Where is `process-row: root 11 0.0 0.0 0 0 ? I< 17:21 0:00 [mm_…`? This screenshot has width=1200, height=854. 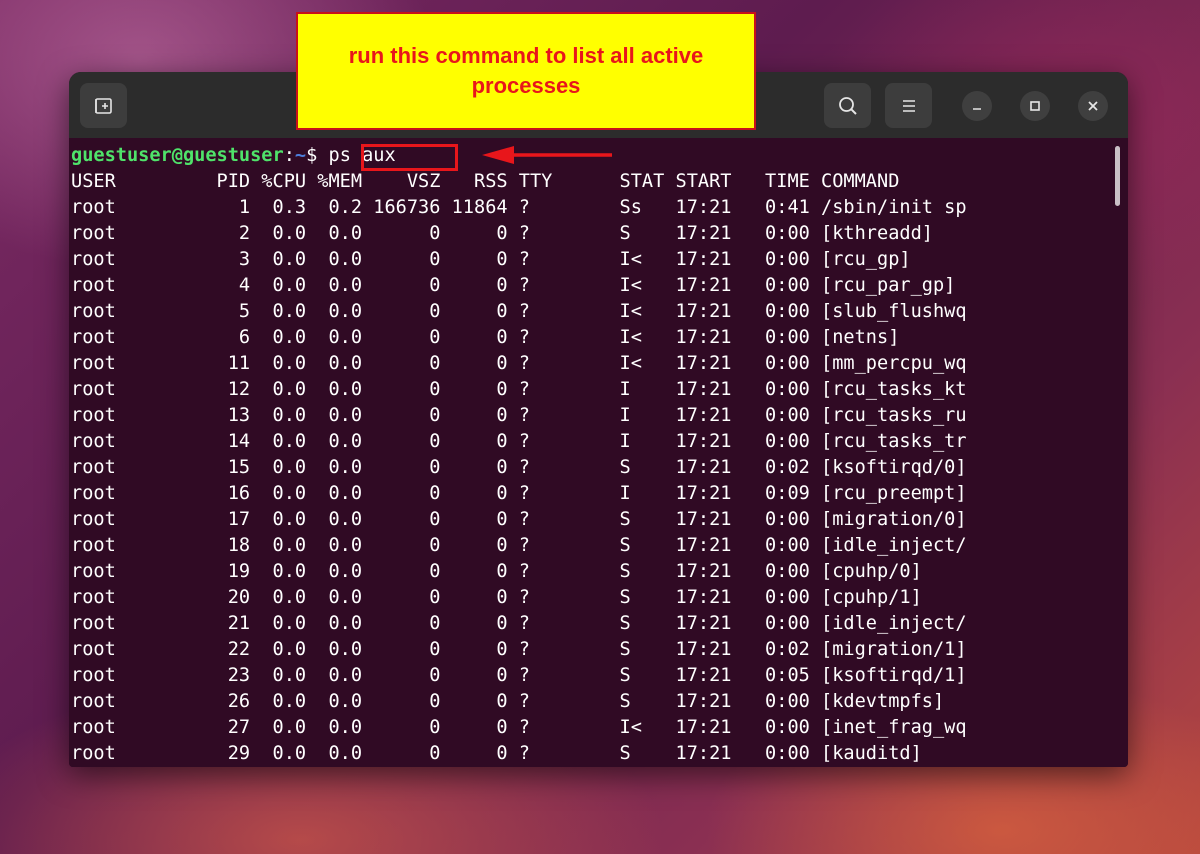 process-row: root 11 0.0 0.0 0 0 ? I< 17:21 0:00 [mm_… is located at coordinates (519, 363).